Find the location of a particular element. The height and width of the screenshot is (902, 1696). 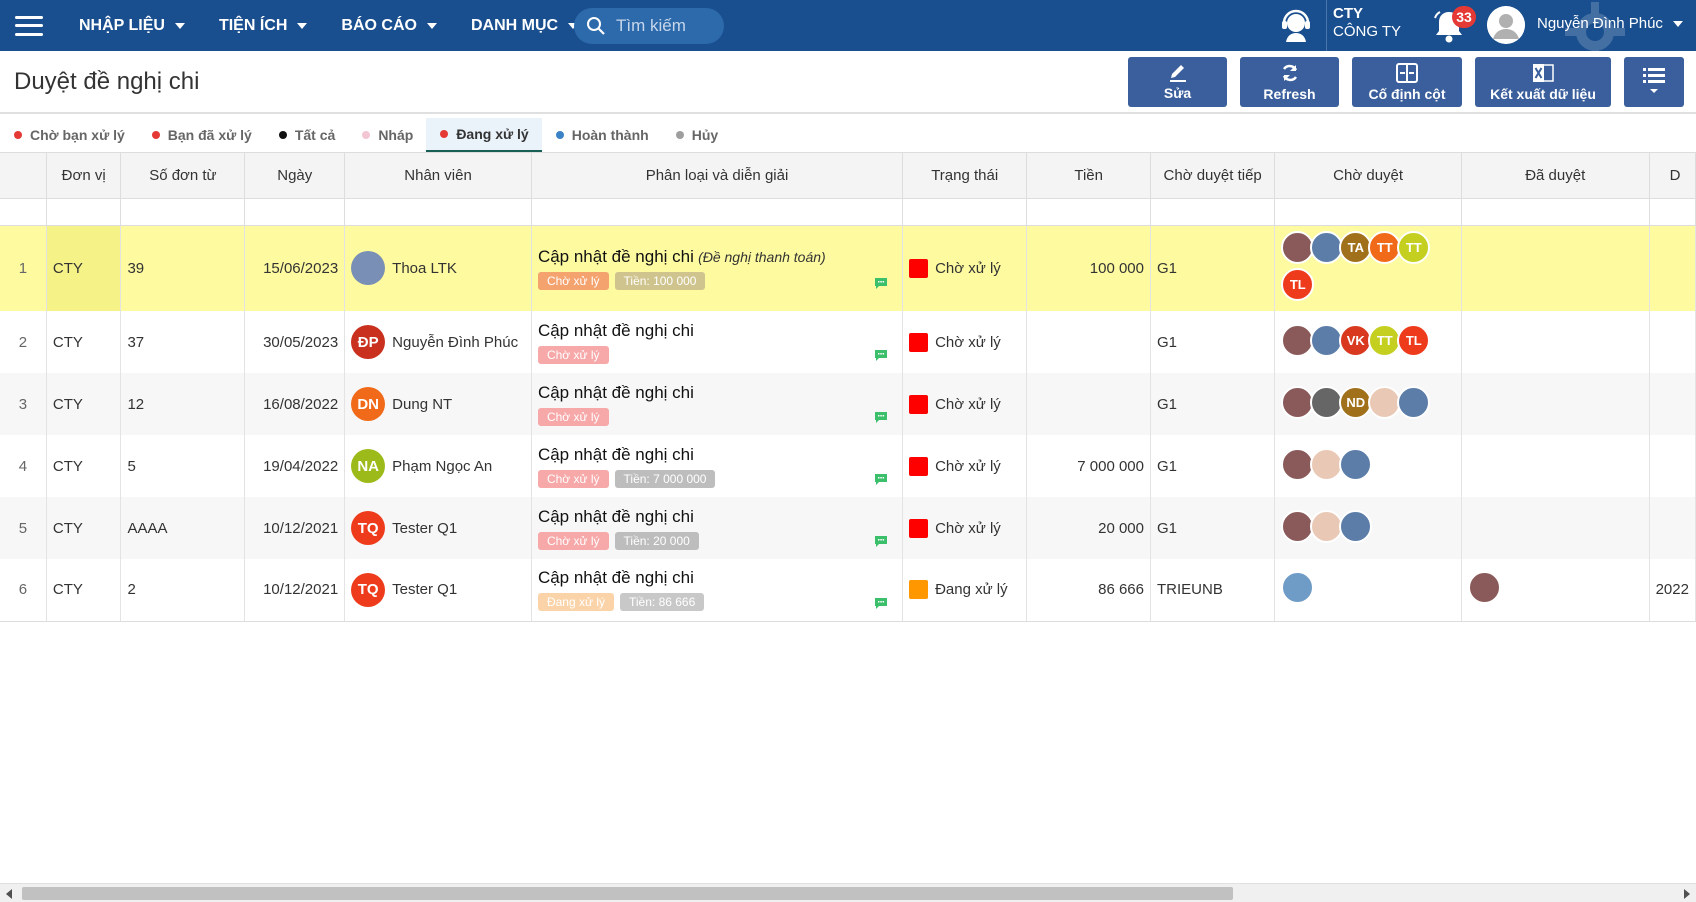

cell-pending-approvers: VK TT TL is located at coordinates (1368, 342).